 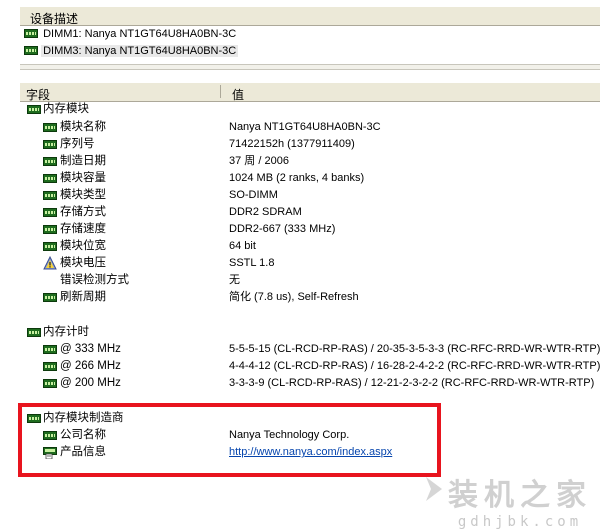 I want to click on table-row: 刷新周期 简化 (7.8 us), Self-Refresh, so click(x=300, y=297).